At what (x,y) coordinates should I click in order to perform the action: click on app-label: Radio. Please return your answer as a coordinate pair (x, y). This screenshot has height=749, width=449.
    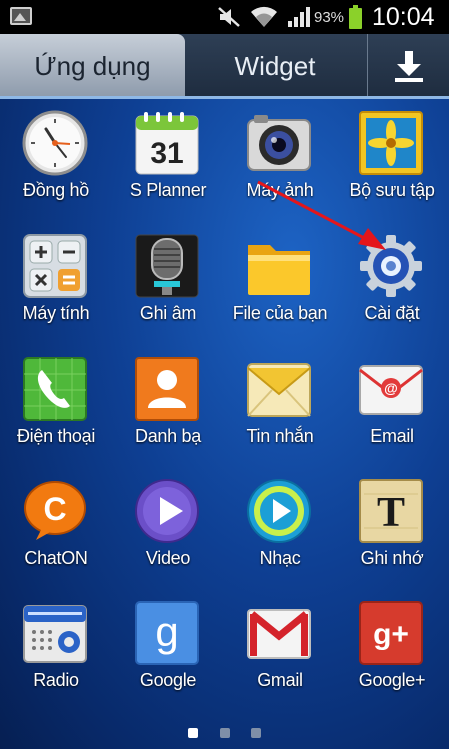
    Looking at the image, I should click on (56, 680).